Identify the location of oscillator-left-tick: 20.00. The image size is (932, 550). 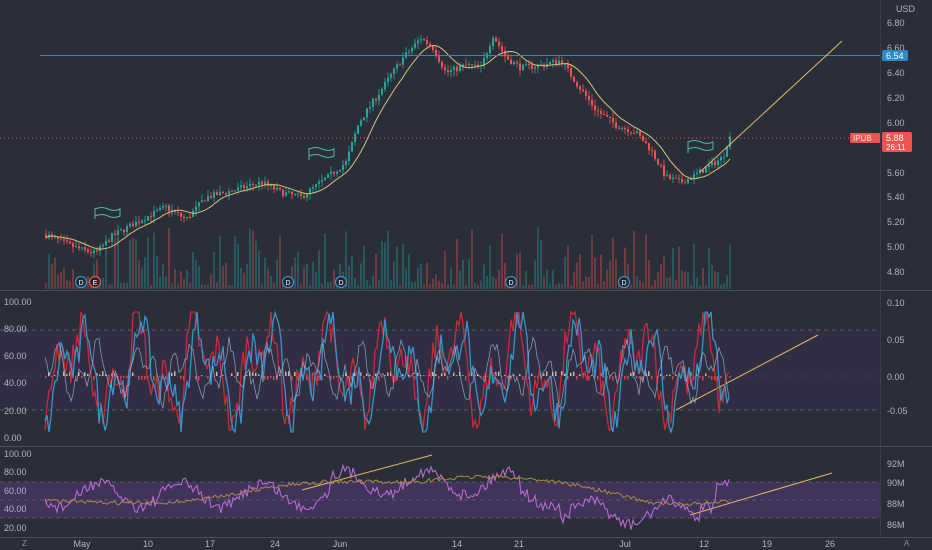
(15, 411).